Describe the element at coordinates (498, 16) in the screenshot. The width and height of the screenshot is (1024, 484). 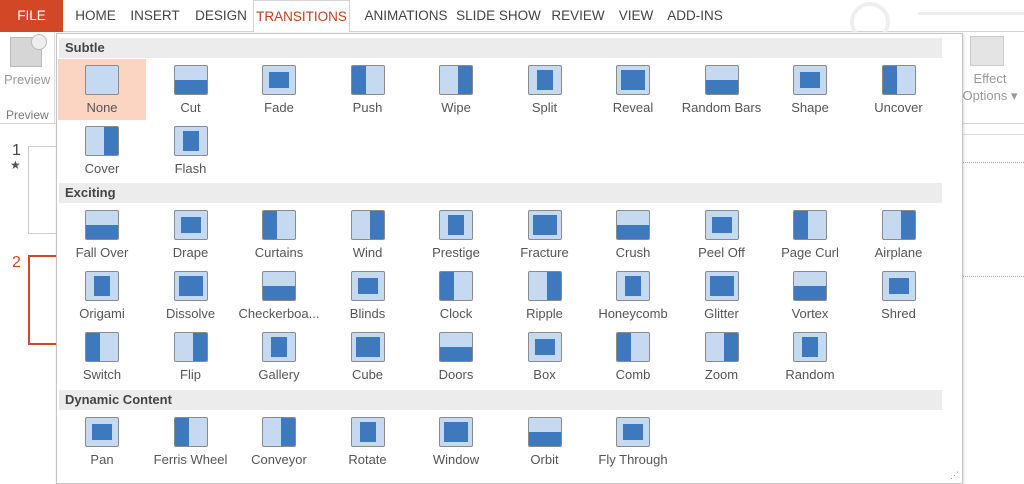
I see `tab-slide-show: SLIDE SHOW` at that location.